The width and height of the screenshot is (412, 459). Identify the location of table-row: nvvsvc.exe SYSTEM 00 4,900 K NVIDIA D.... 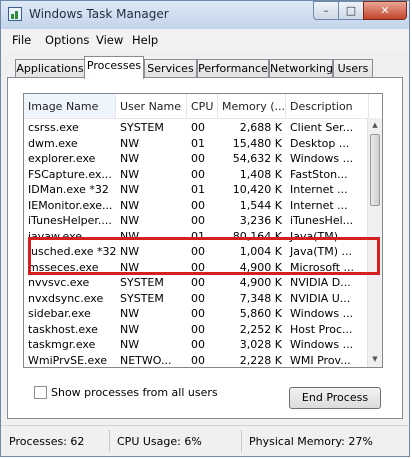
(196, 283).